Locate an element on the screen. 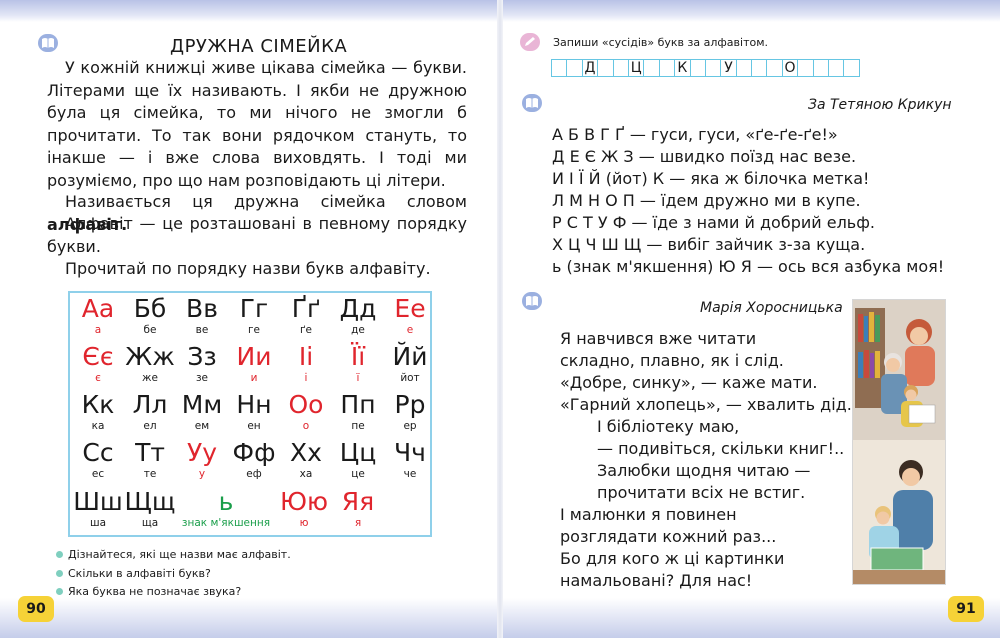 The image size is (1000, 638). poem-line: Бо для кого ж ці картинки is located at coordinates (672, 558).